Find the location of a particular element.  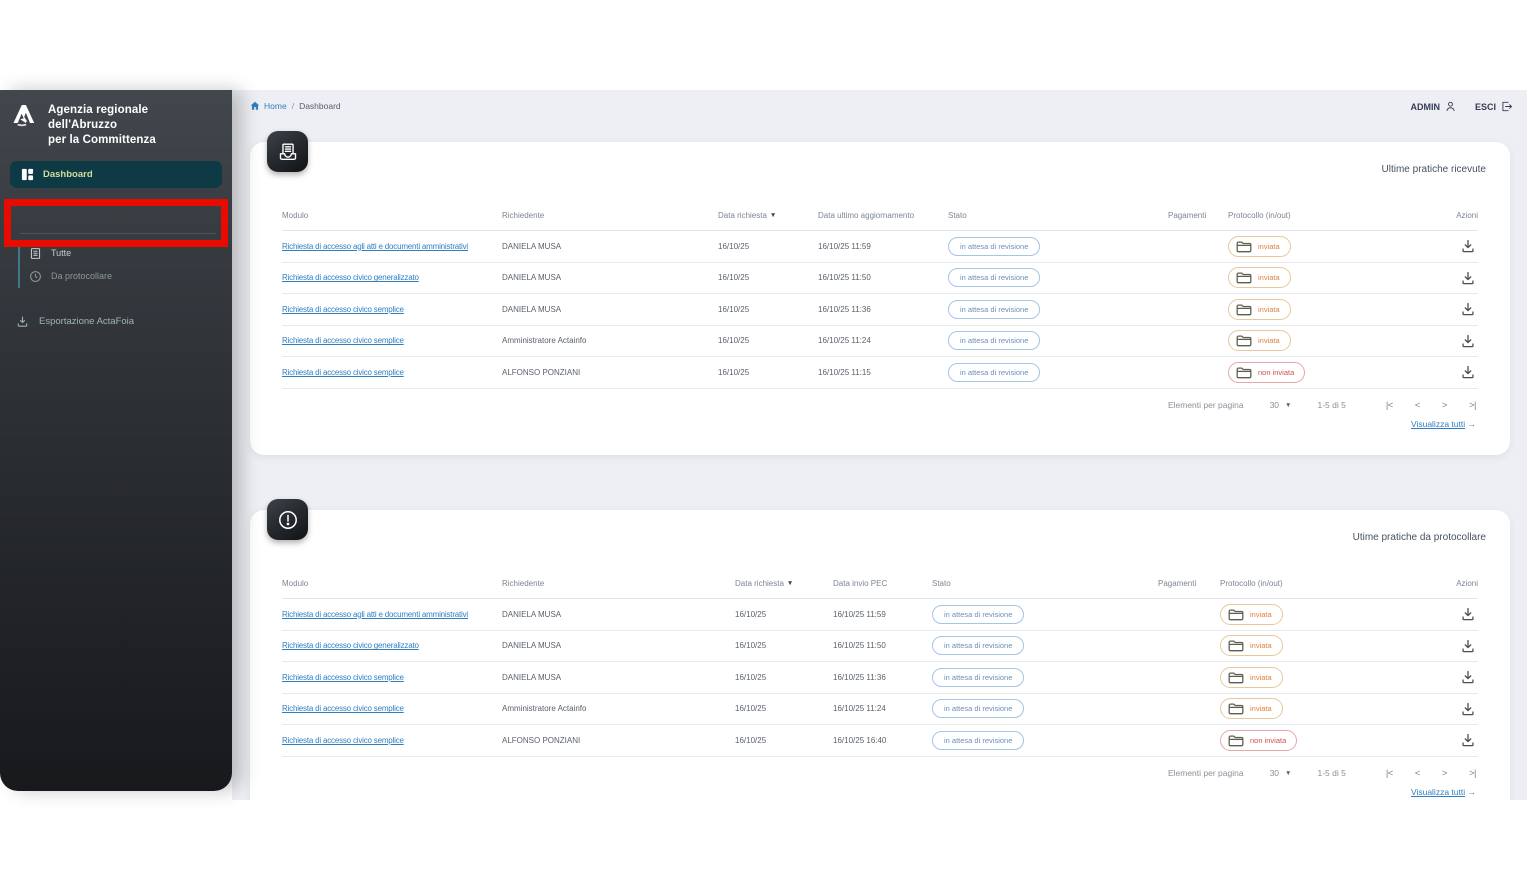

data-secondaria-cell: 16/10/25 11:50 is located at coordinates (844, 278).